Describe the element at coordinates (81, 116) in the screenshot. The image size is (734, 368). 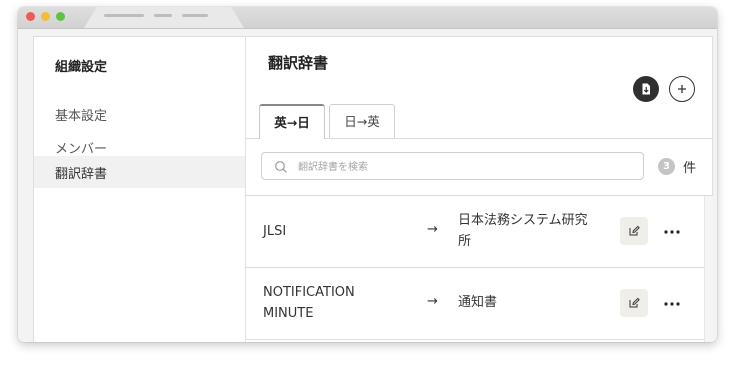
I see `sidebar-item-label: 基本設定` at that location.